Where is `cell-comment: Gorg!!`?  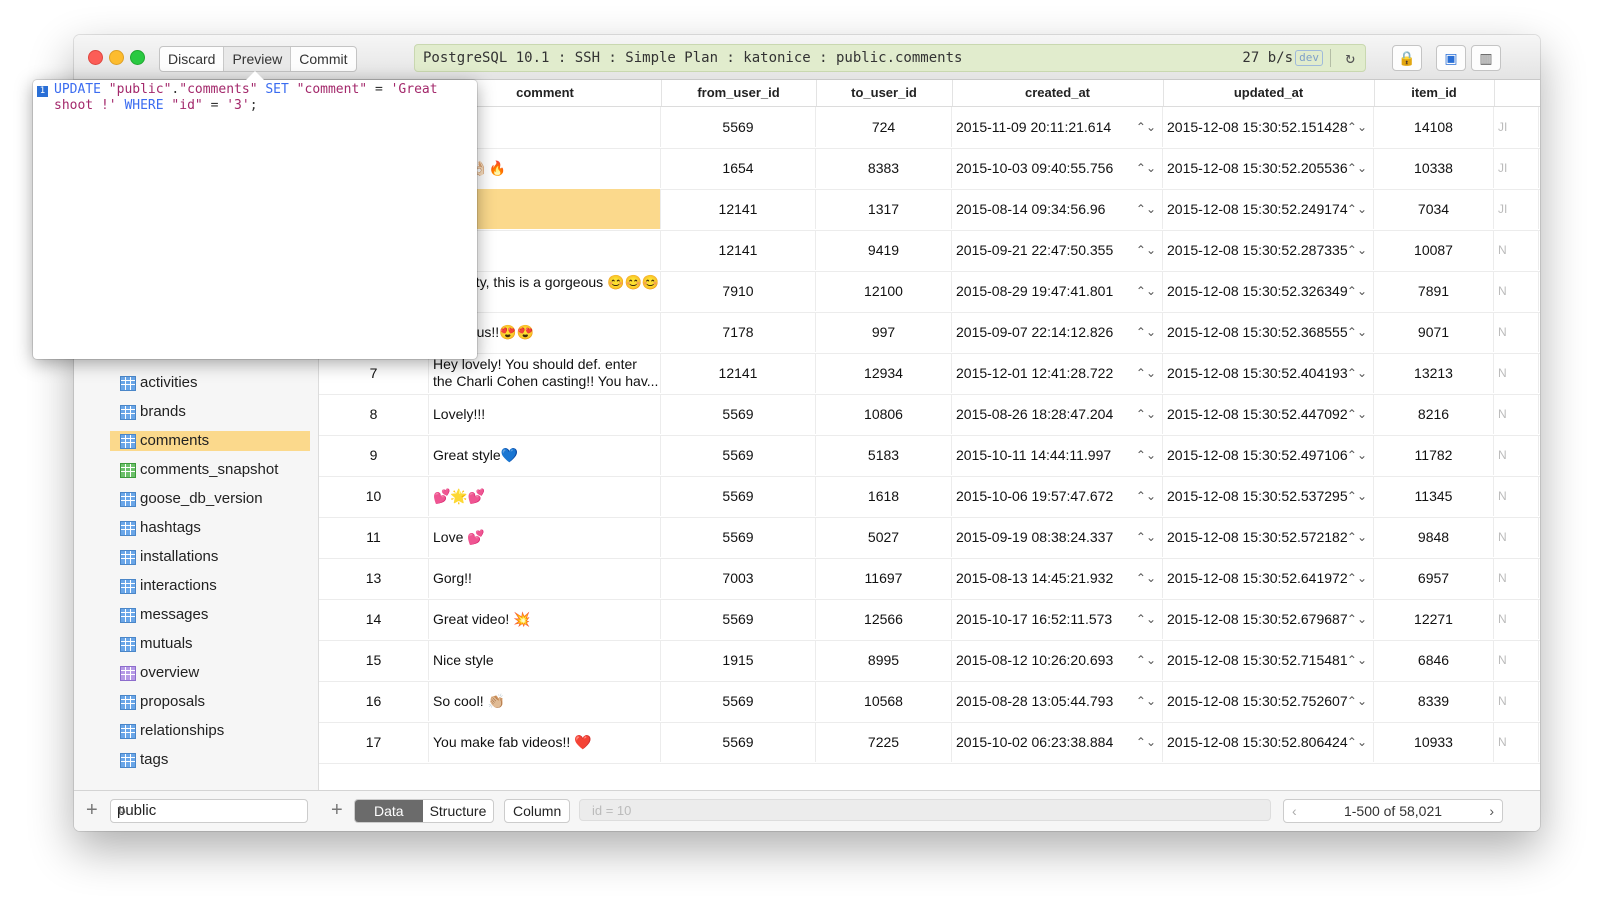 cell-comment: Gorg!! is located at coordinates (545, 578).